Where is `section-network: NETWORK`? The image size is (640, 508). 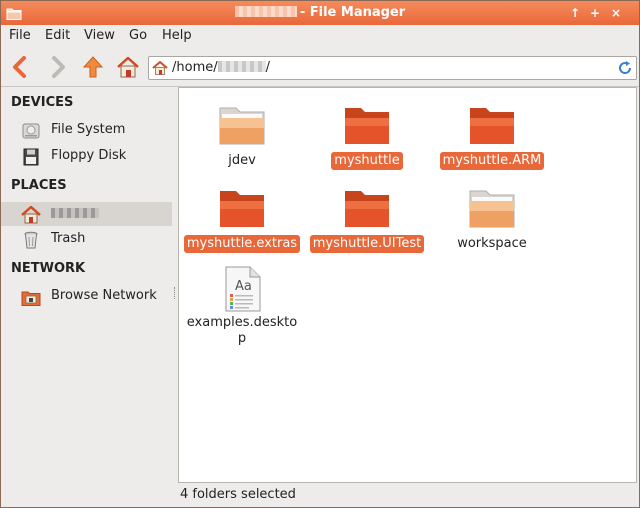
section-network: NETWORK is located at coordinates (48, 268).